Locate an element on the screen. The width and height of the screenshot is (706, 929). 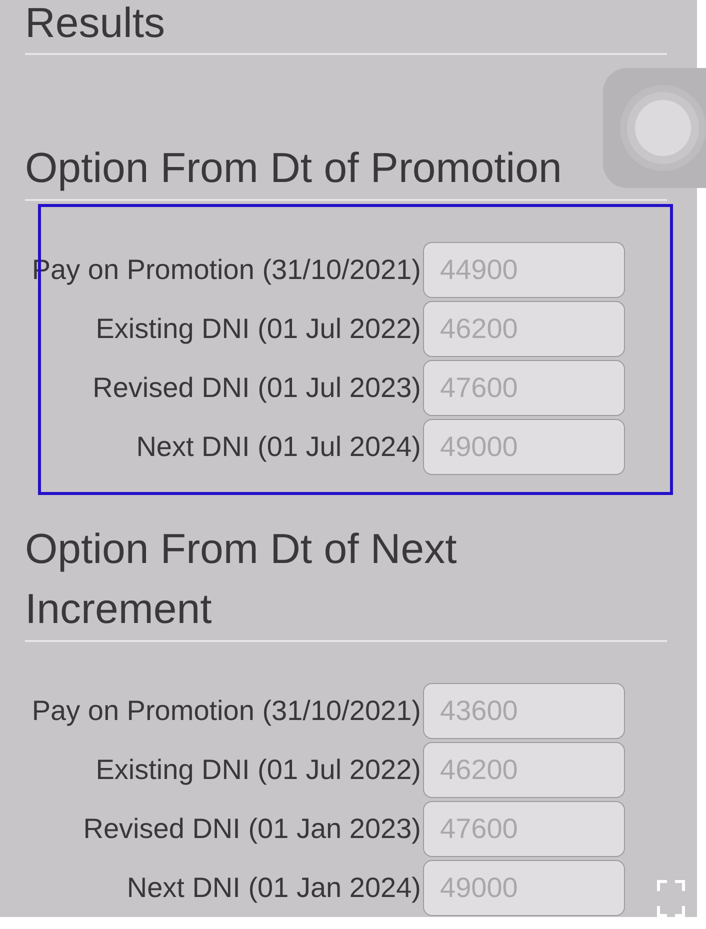
section-heading: Option From Dt of Next Increment is located at coordinates (241, 578).